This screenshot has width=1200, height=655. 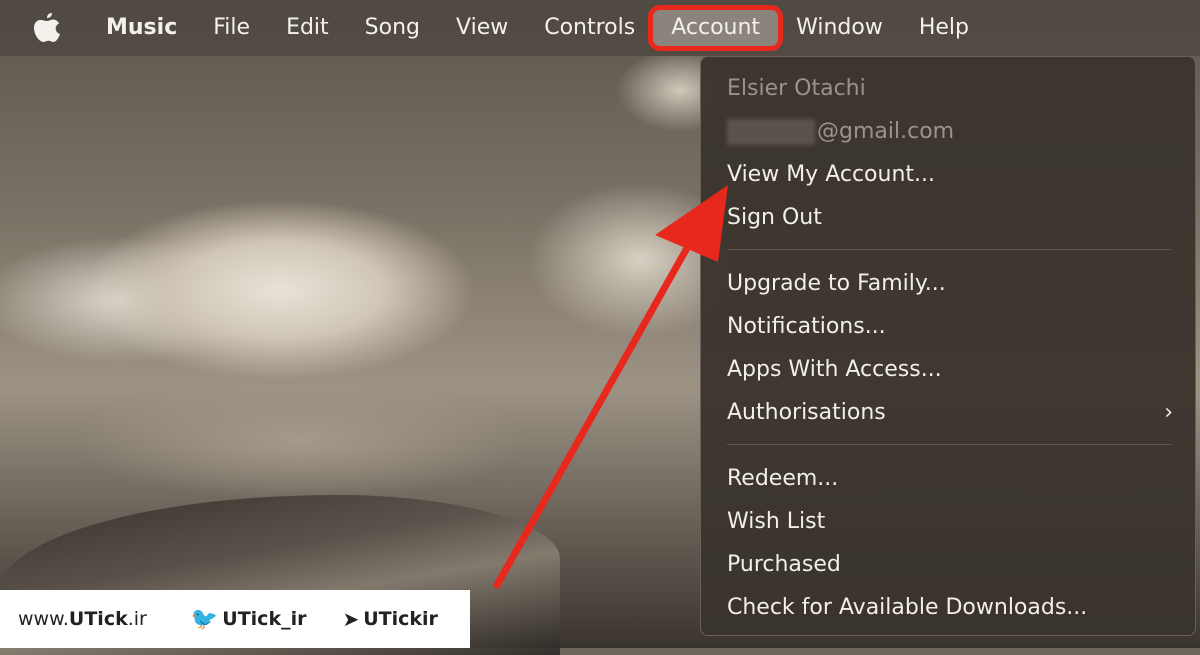 I want to click on annotation-arrow, so click(x=610, y=387).